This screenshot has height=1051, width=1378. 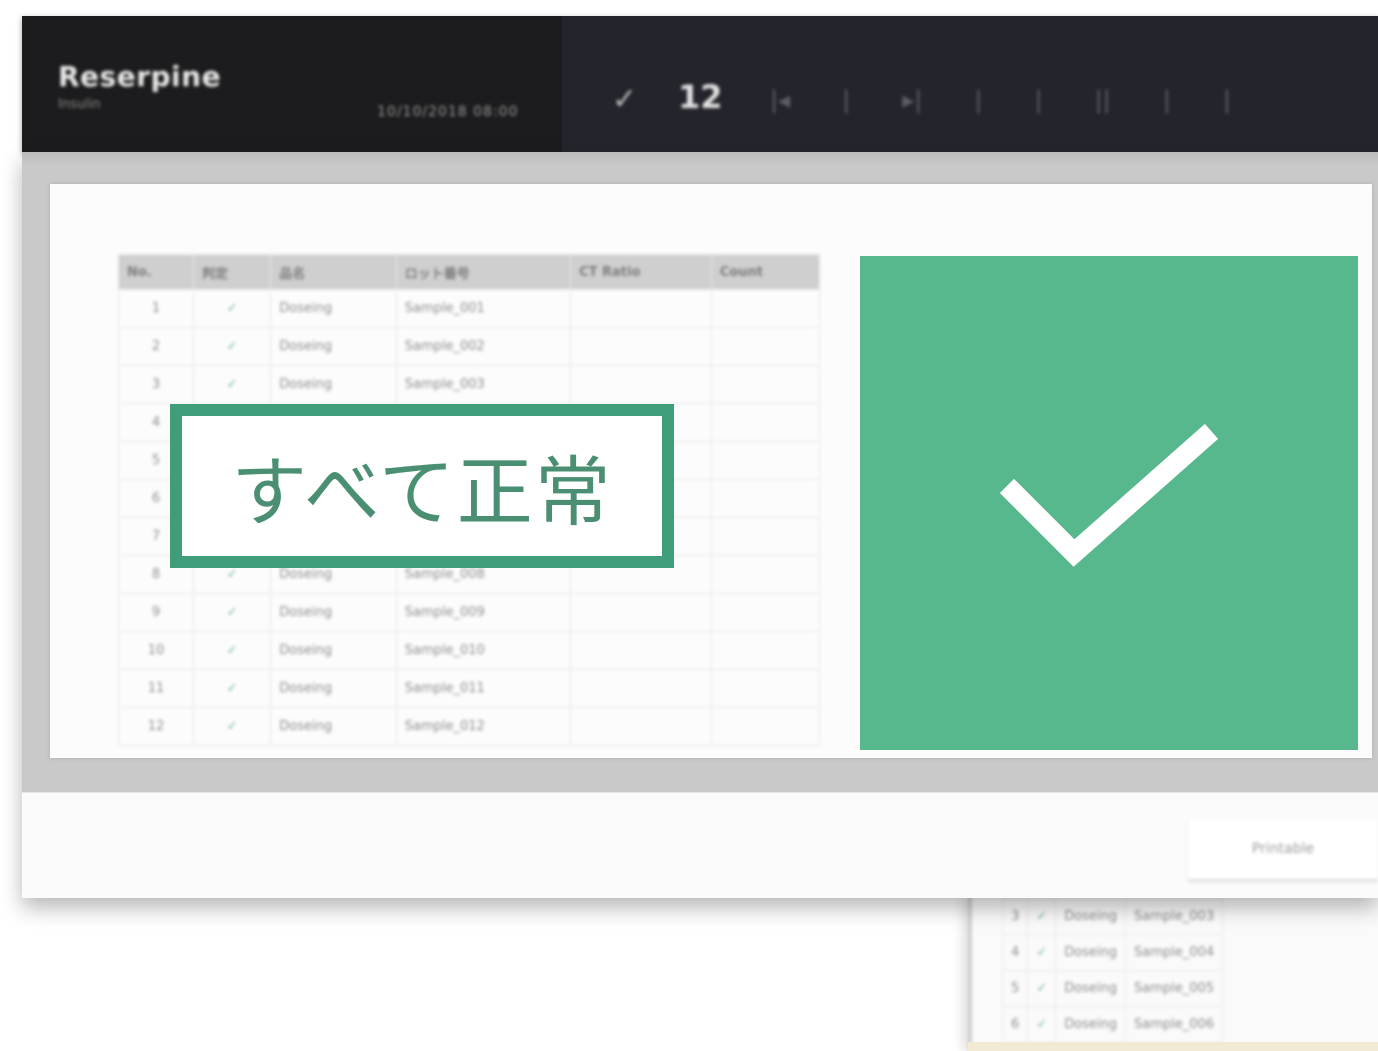 I want to click on toolbar-icons: |◂ | ▸| | | || | |, so click(x=1000, y=100).